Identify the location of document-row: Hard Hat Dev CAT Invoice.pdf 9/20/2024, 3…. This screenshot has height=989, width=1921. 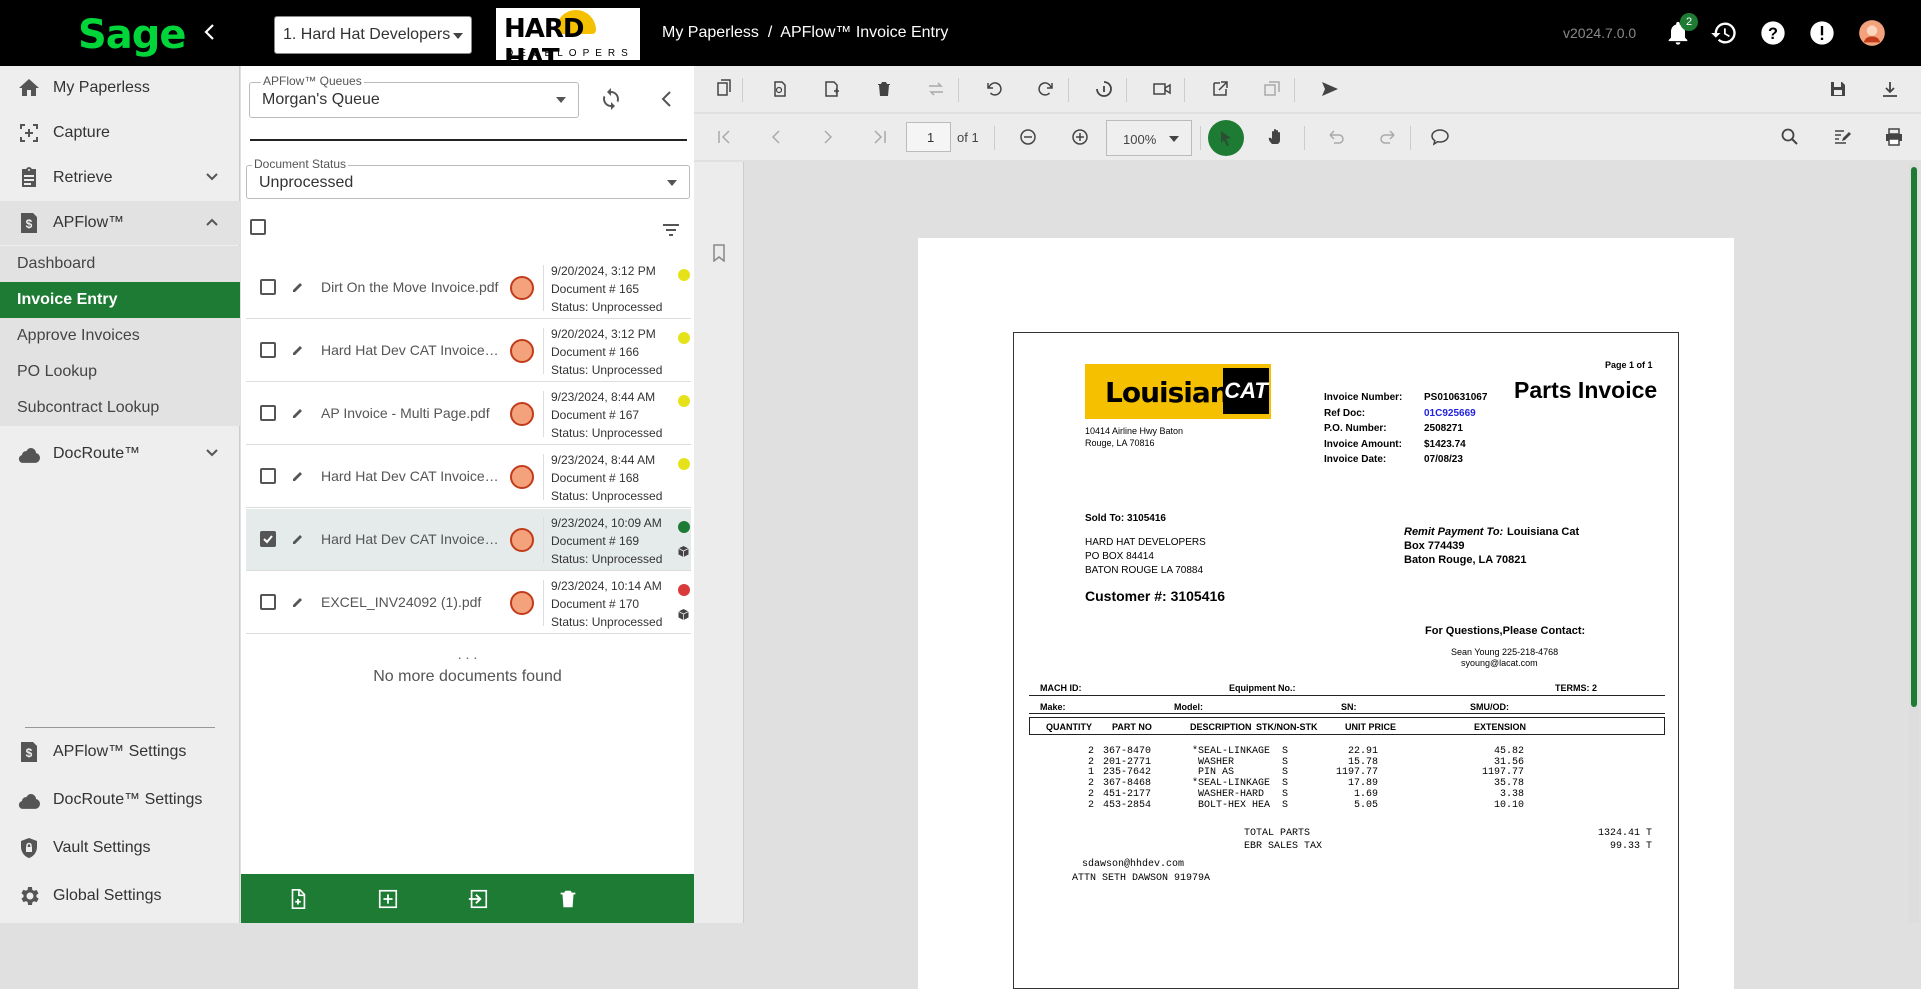
(468, 351).